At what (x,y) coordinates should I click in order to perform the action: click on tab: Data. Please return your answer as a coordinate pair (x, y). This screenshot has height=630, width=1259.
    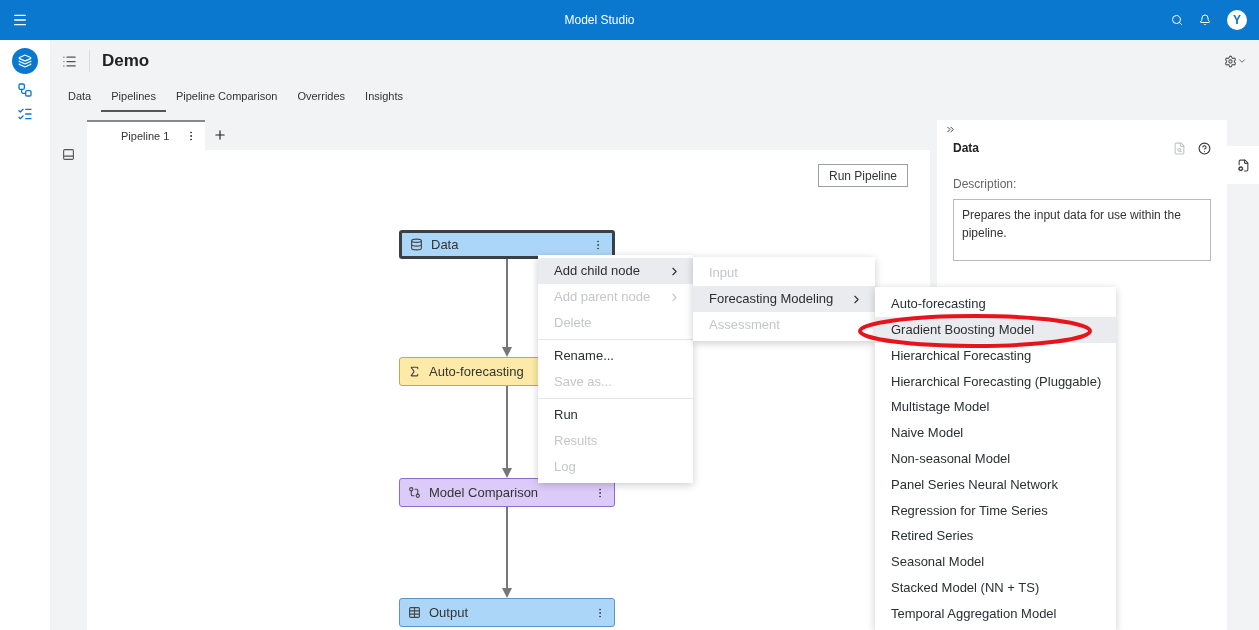
    Looking at the image, I should click on (80, 97).